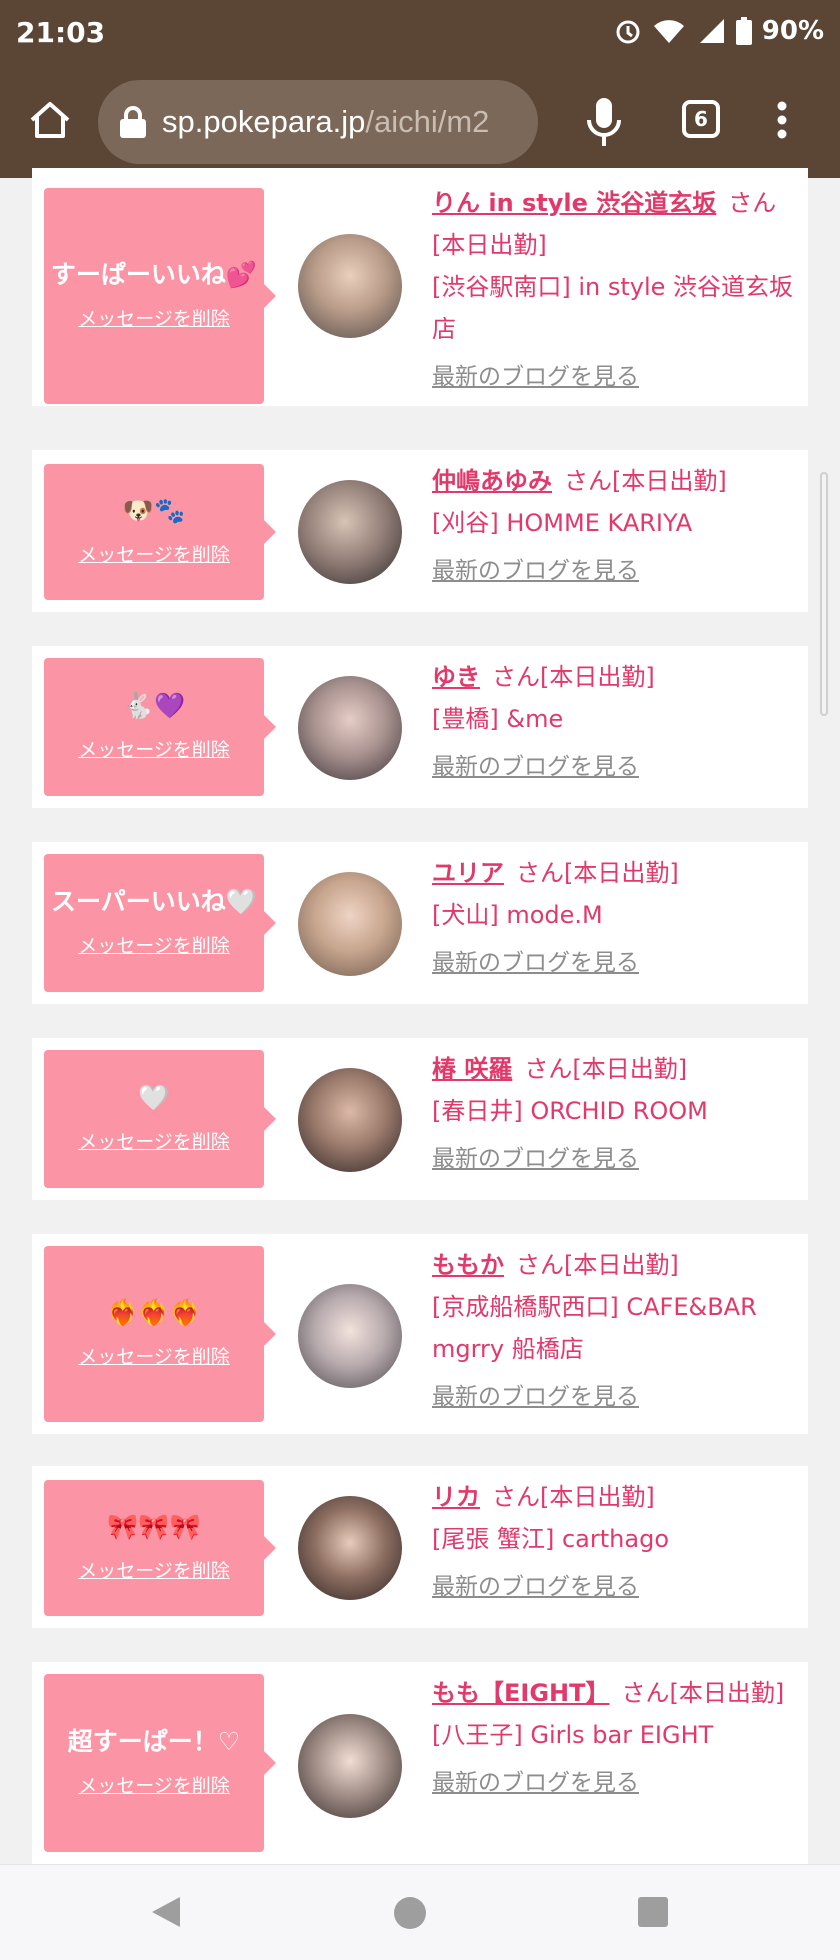 This screenshot has height=1960, width=840. I want to click on more-vert-icon, so click(782, 120).